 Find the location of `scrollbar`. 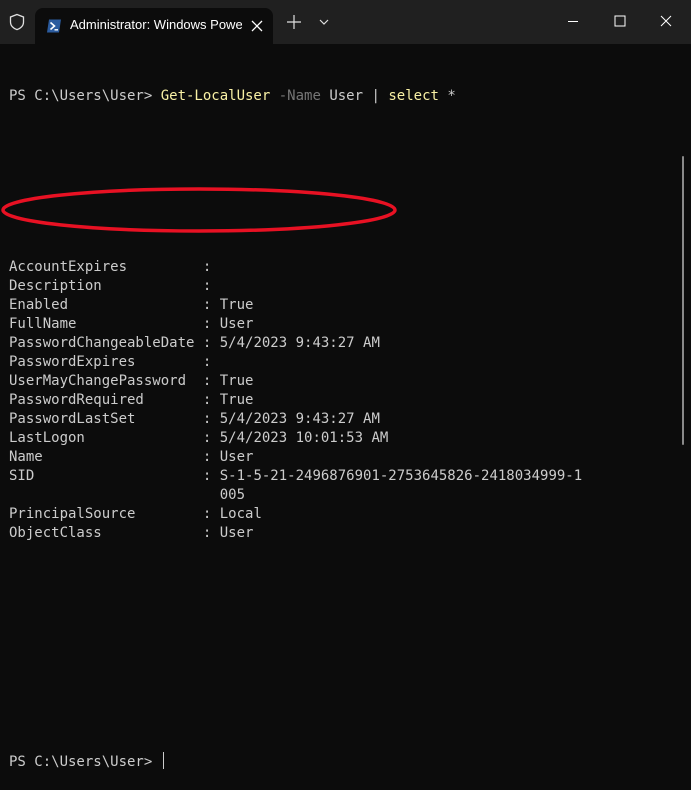

scrollbar is located at coordinates (683, 300).